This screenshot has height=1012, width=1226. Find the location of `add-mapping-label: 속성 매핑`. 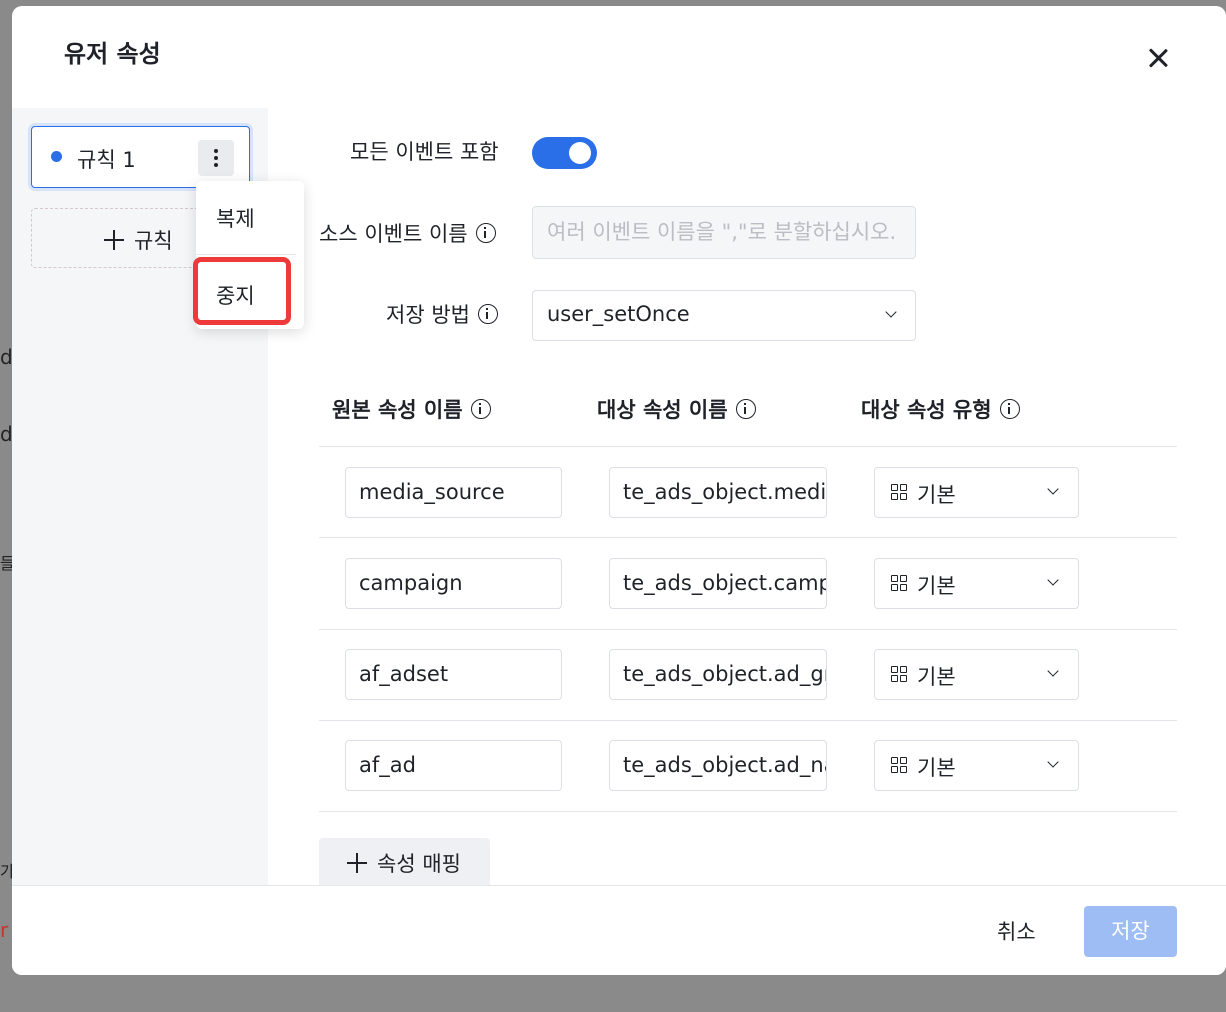

add-mapping-label: 속성 매핑 is located at coordinates (419, 864).